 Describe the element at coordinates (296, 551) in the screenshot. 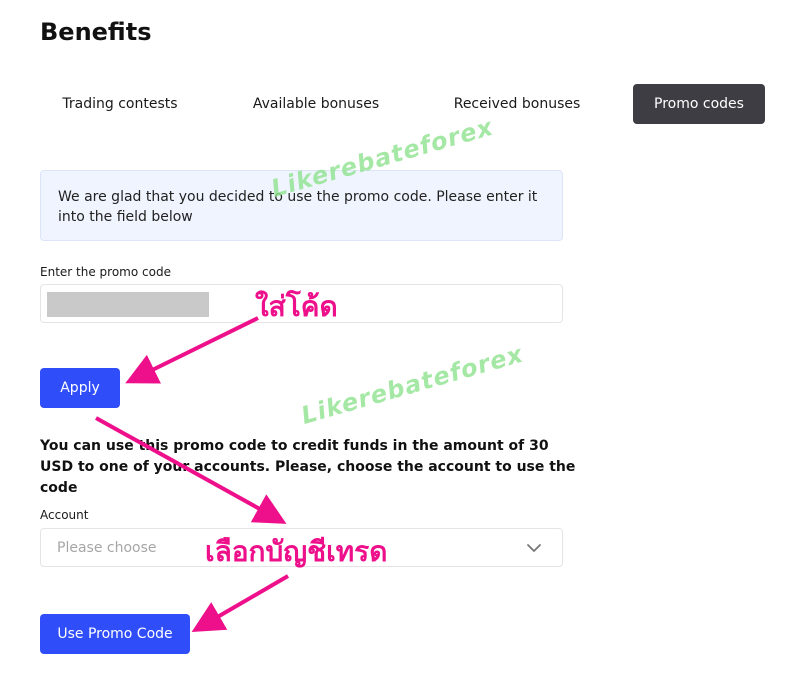

I see `annotation-choose-account: เลือกบัญชีเทรด` at that location.